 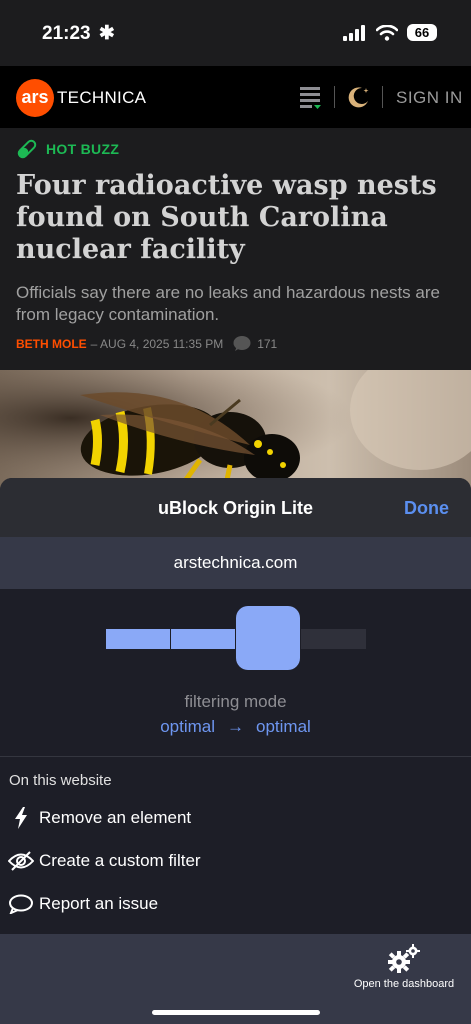 I want to click on arrow-icon: →, so click(x=235, y=726).